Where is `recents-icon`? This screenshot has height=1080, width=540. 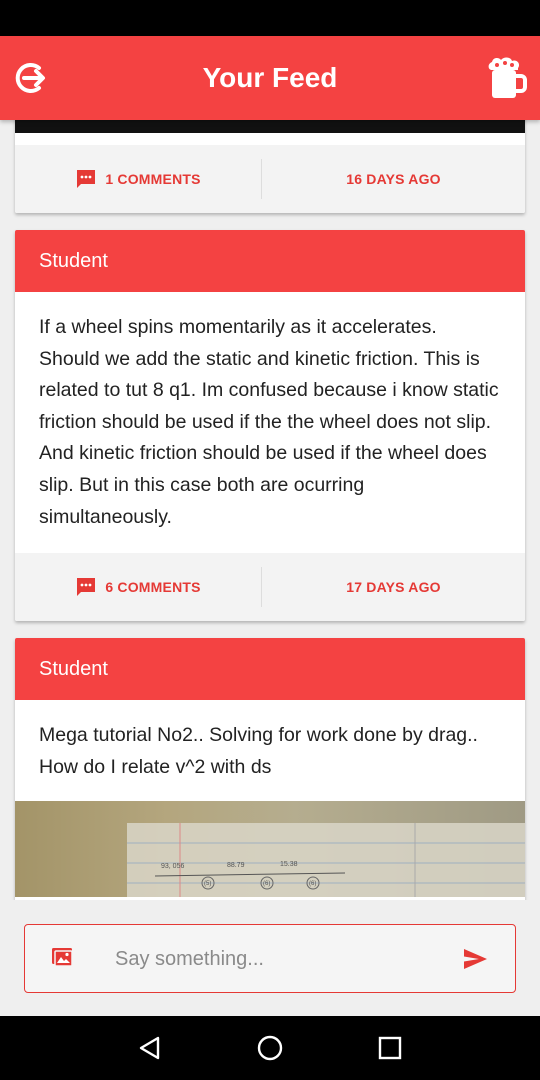
recents-icon is located at coordinates (390, 1048).